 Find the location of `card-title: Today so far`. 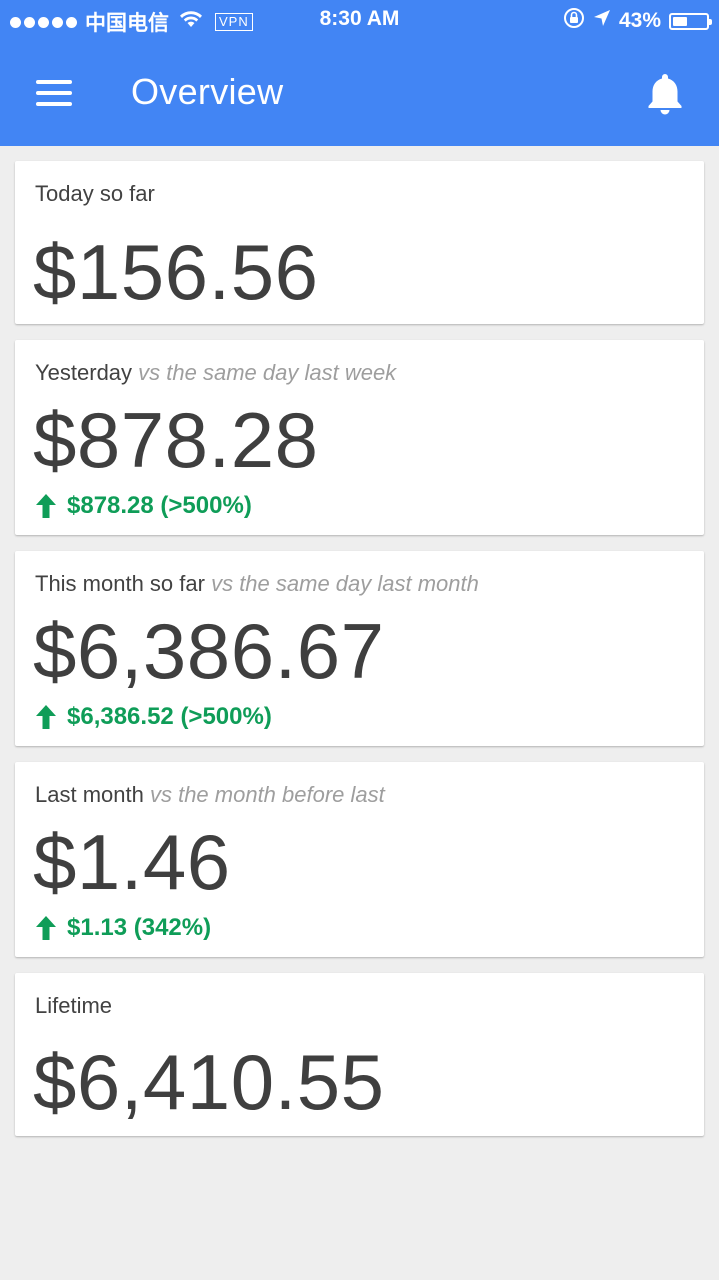

card-title: Today so far is located at coordinates (95, 193).